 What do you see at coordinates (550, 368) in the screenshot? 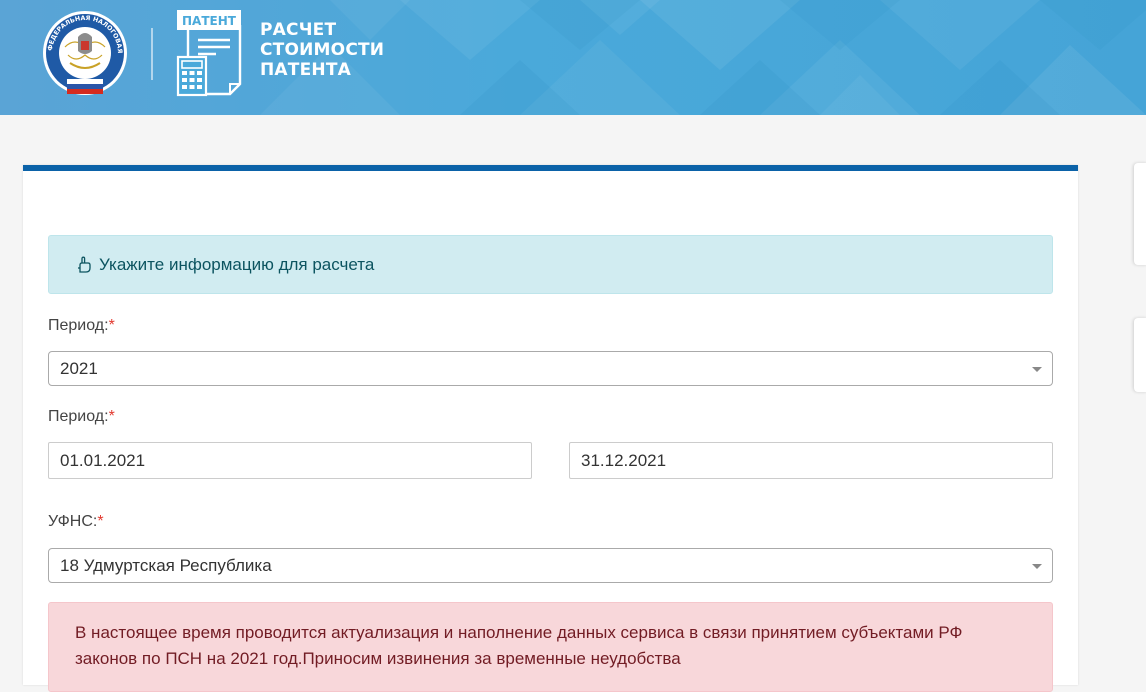
I see `period-year-select: 2021` at bounding box center [550, 368].